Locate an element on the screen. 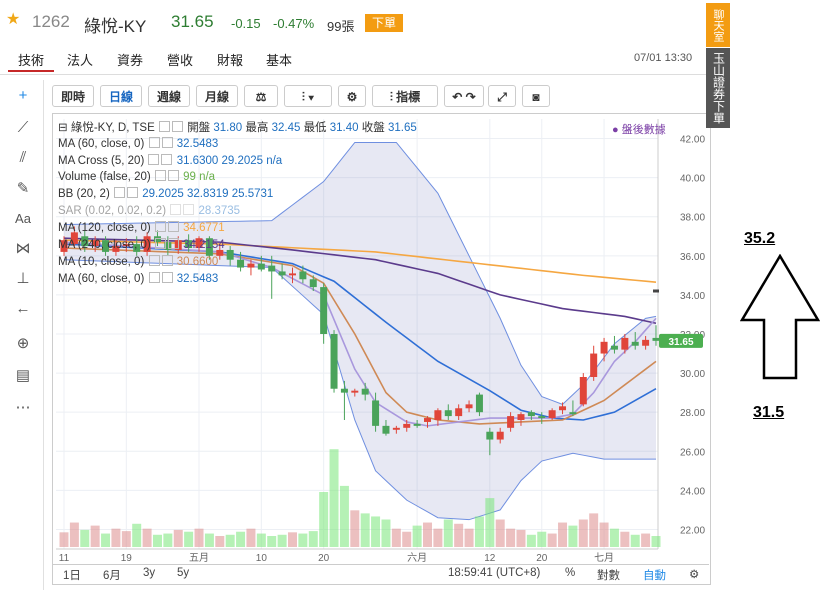 The width and height of the screenshot is (830, 600). compare-icon: ⚖ is located at coordinates (261, 96).